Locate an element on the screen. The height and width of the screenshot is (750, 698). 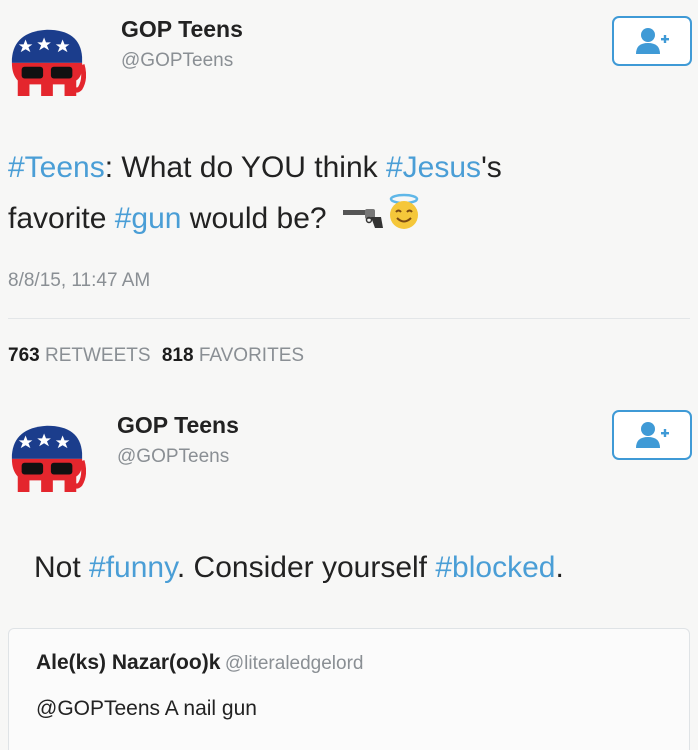
tweet-line-1: #Teens: What do YOU think #Jesus's is located at coordinates (348, 167).